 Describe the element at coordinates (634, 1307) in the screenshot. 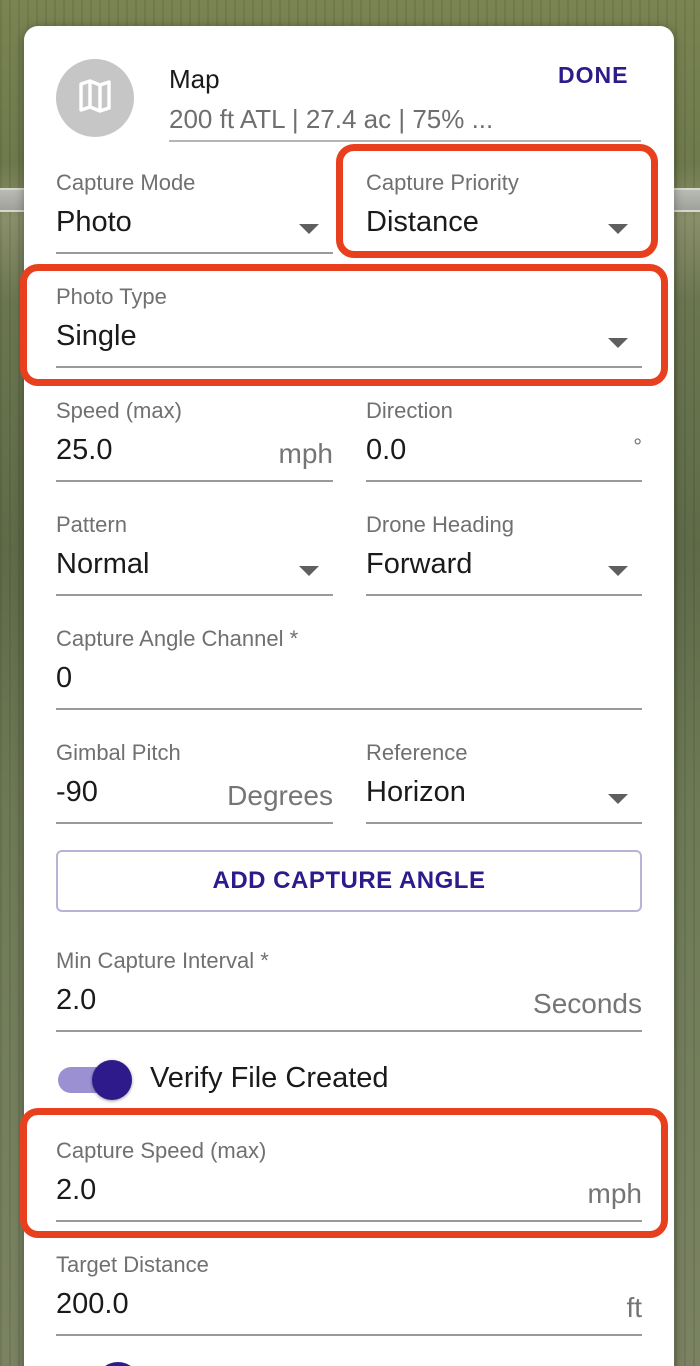

I see `target-distance-unit: ft` at that location.